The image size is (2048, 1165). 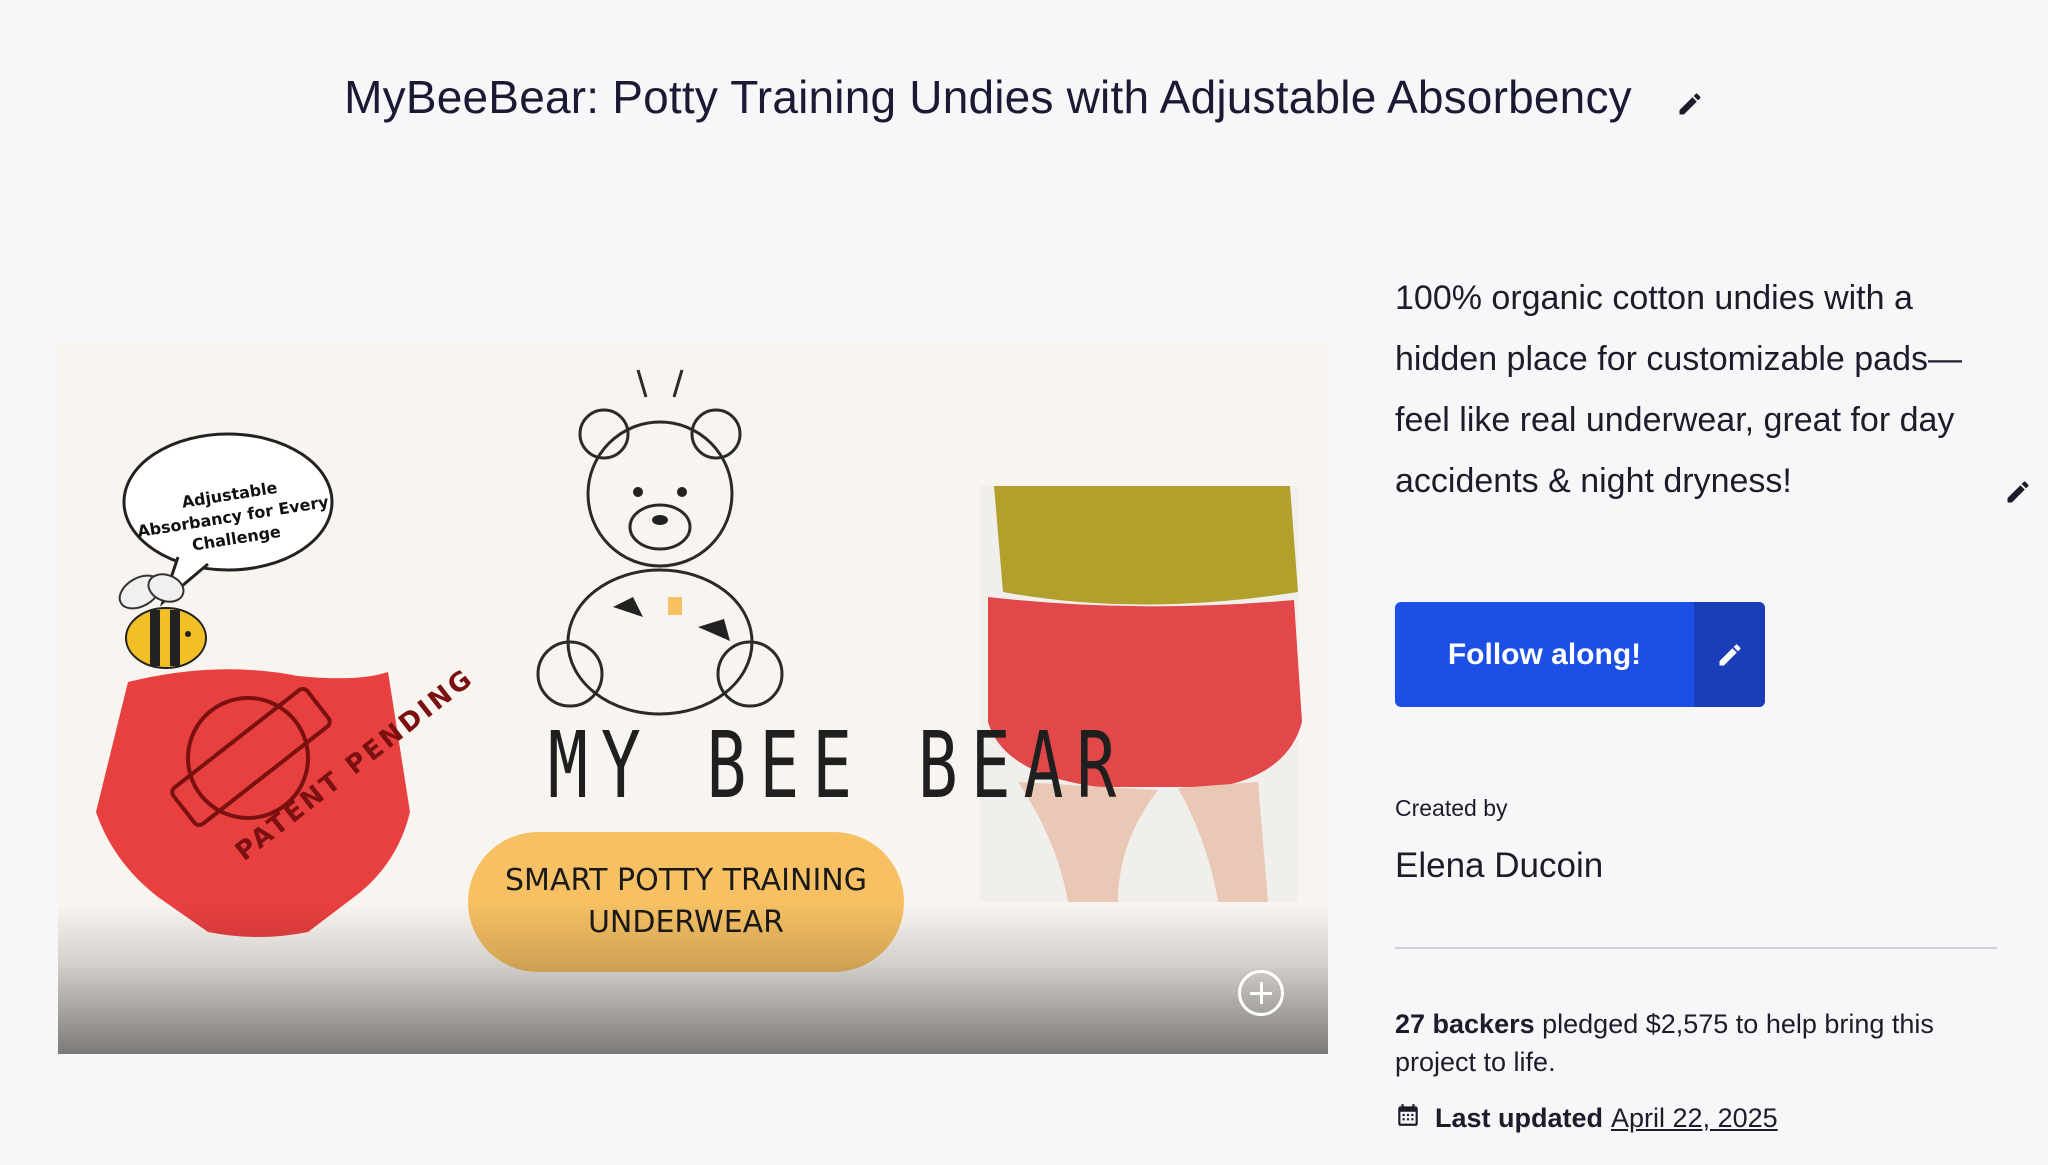 What do you see at coordinates (1690, 104) in the screenshot?
I see `edit-title-pencil-icon` at bounding box center [1690, 104].